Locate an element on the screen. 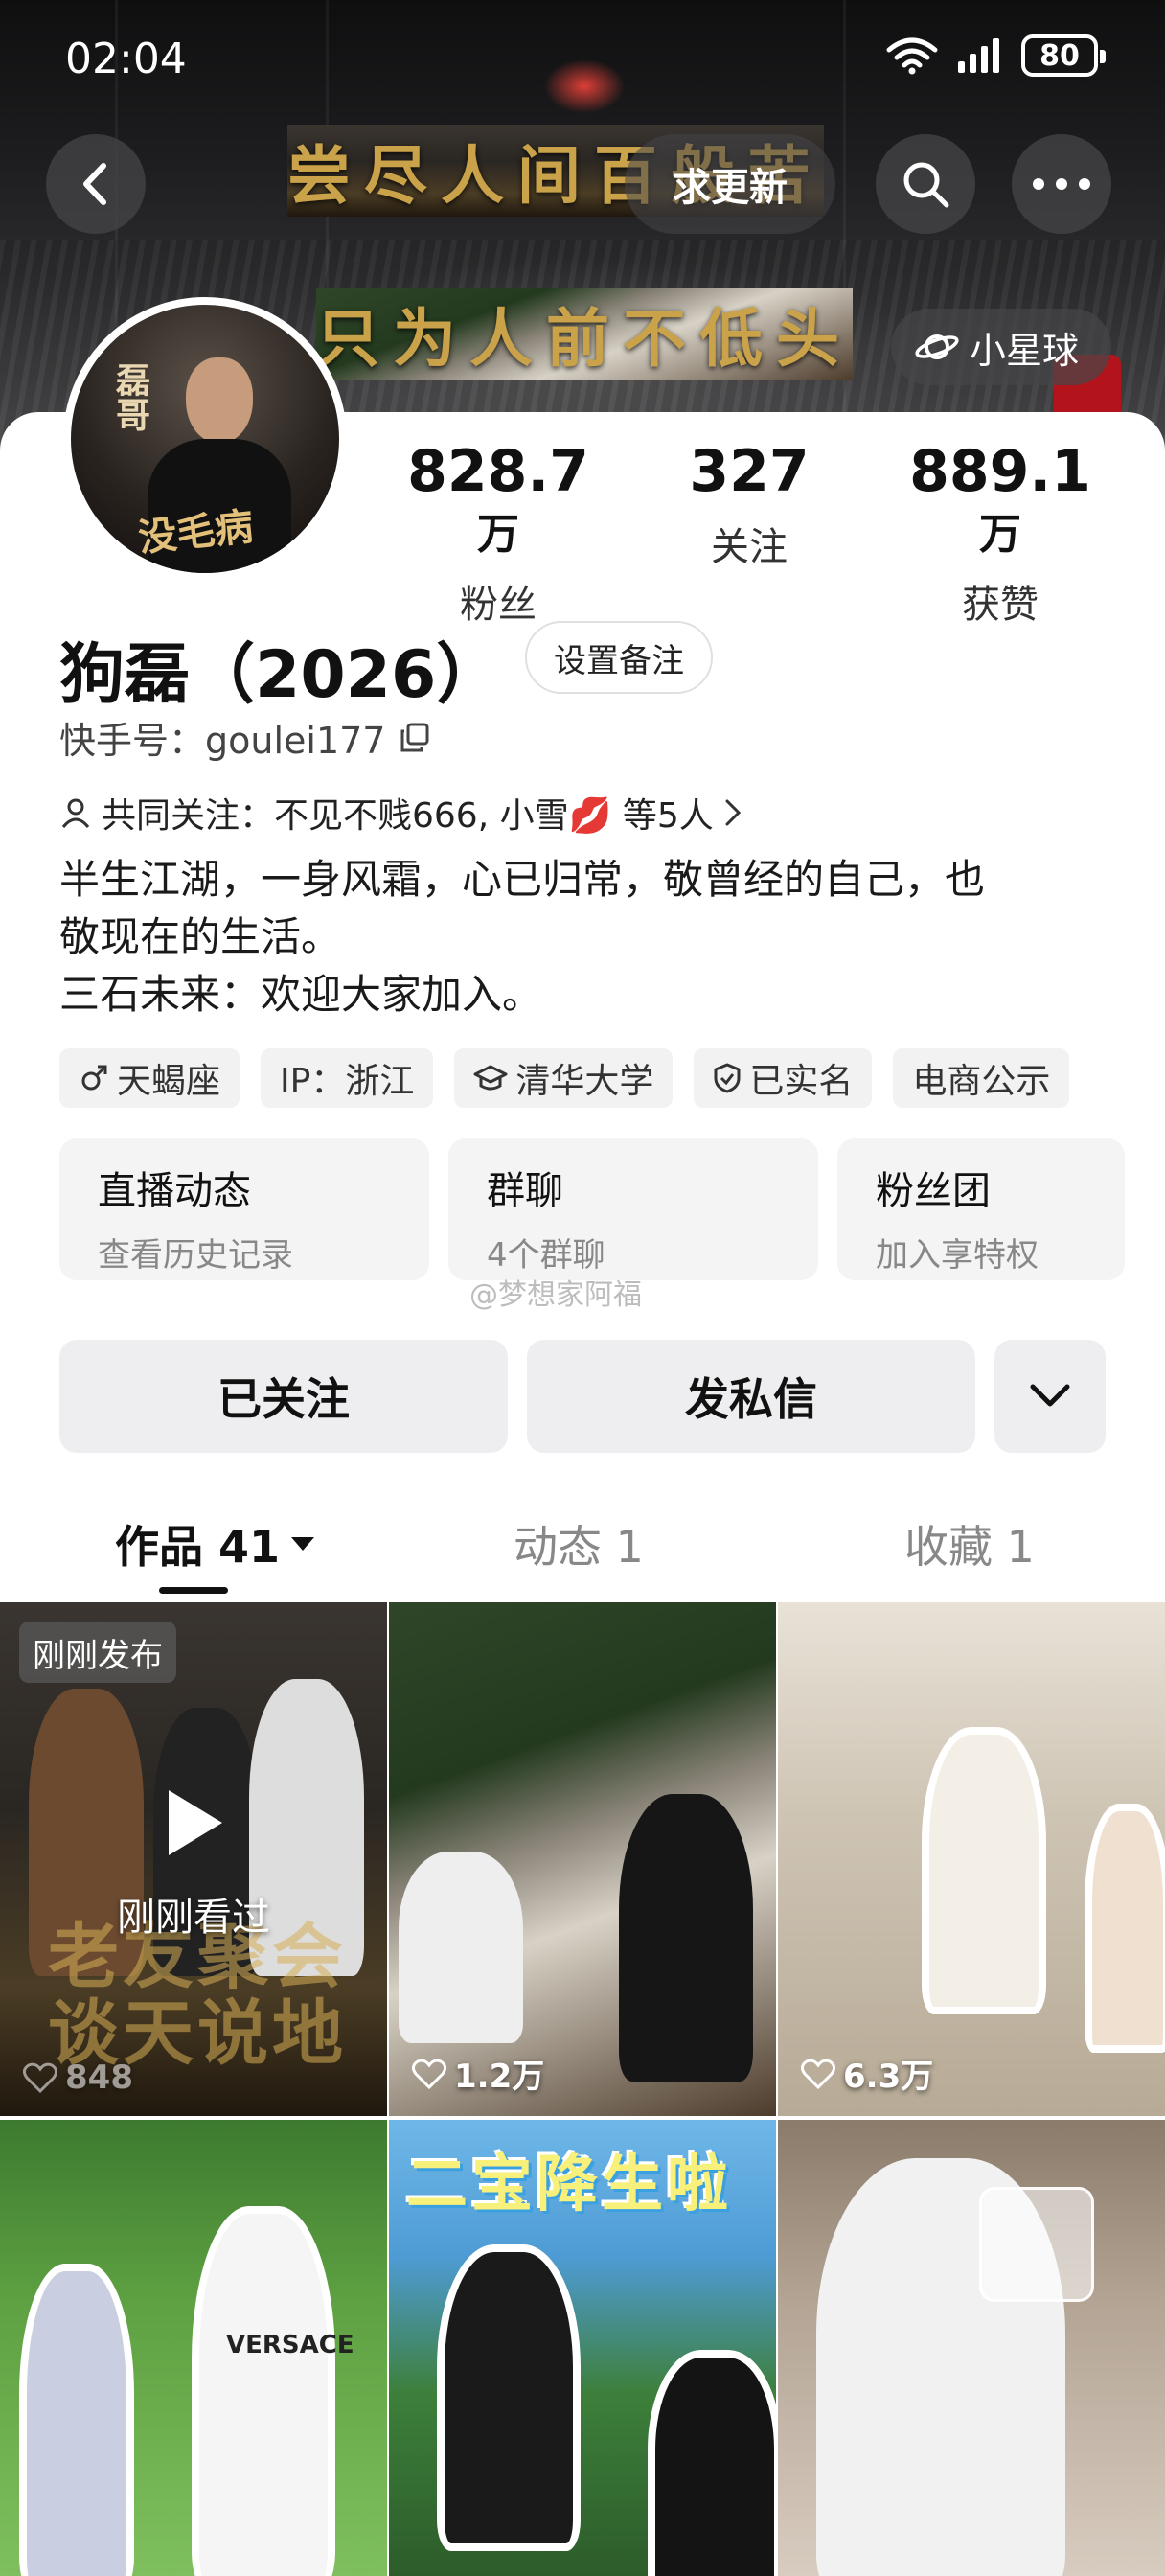 The height and width of the screenshot is (2576, 1165). chevron-right-icon is located at coordinates (733, 812).